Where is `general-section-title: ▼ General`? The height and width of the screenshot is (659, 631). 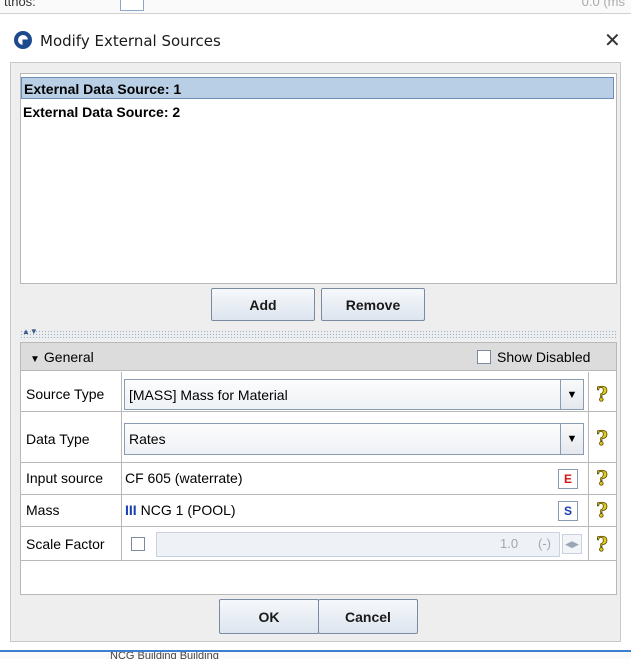 general-section-title: ▼ General is located at coordinates (62, 357).